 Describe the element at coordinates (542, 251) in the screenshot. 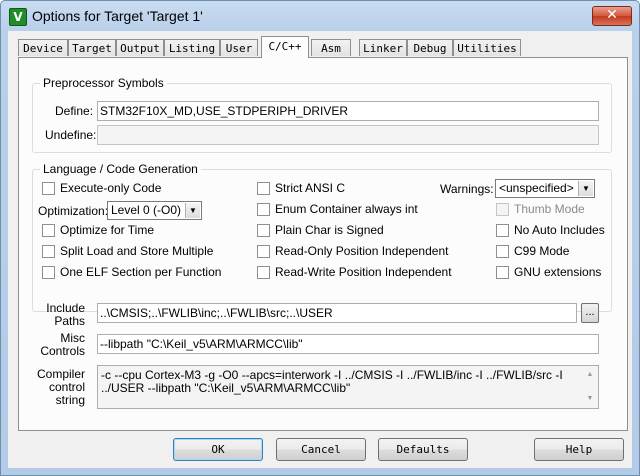

I see `c99-mode-label: C99 Mode` at that location.